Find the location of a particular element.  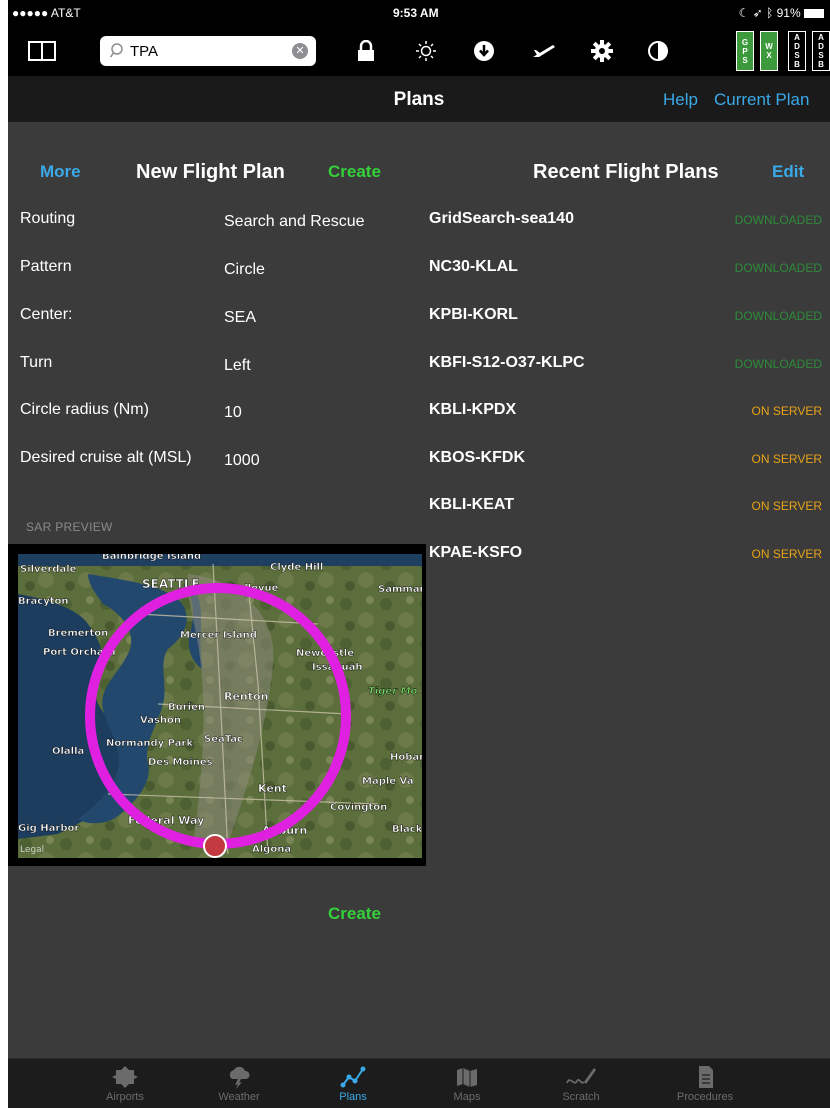

airplane-icon is located at coordinates (544, 51).